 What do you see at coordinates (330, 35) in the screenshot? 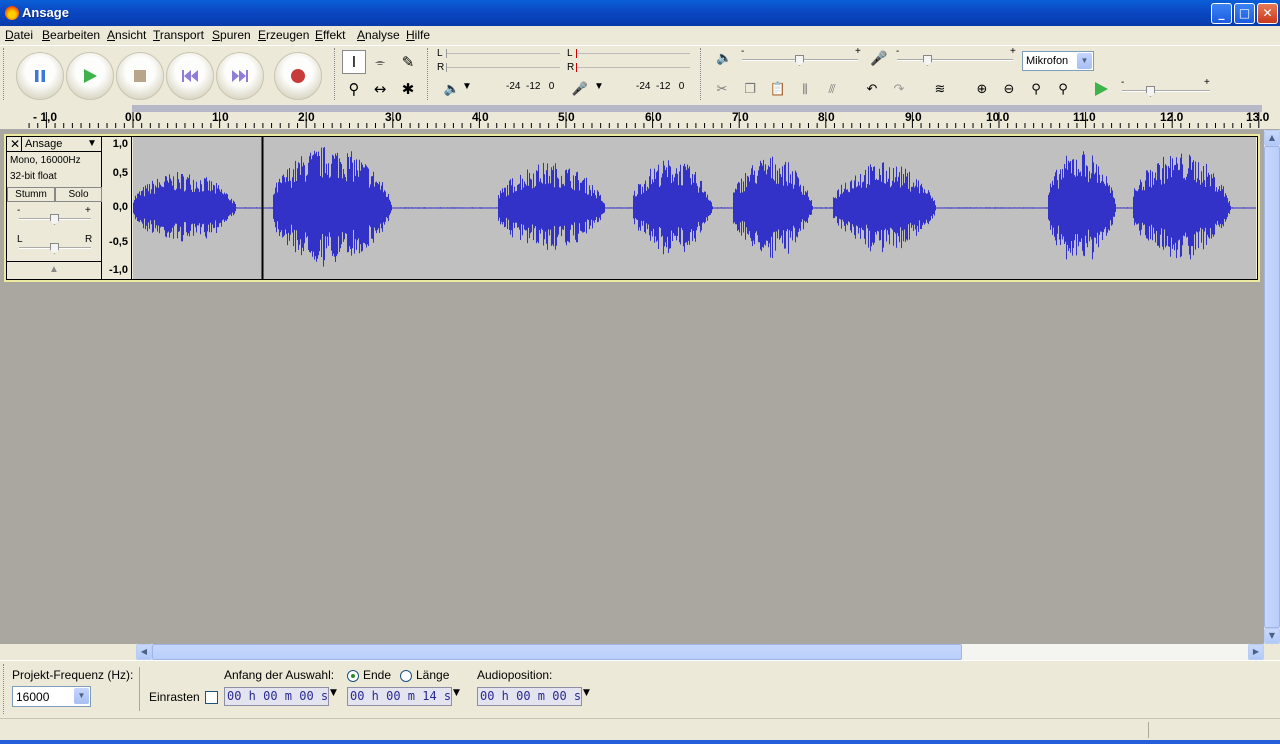
I see `menu-effekt: Effekt` at bounding box center [330, 35].